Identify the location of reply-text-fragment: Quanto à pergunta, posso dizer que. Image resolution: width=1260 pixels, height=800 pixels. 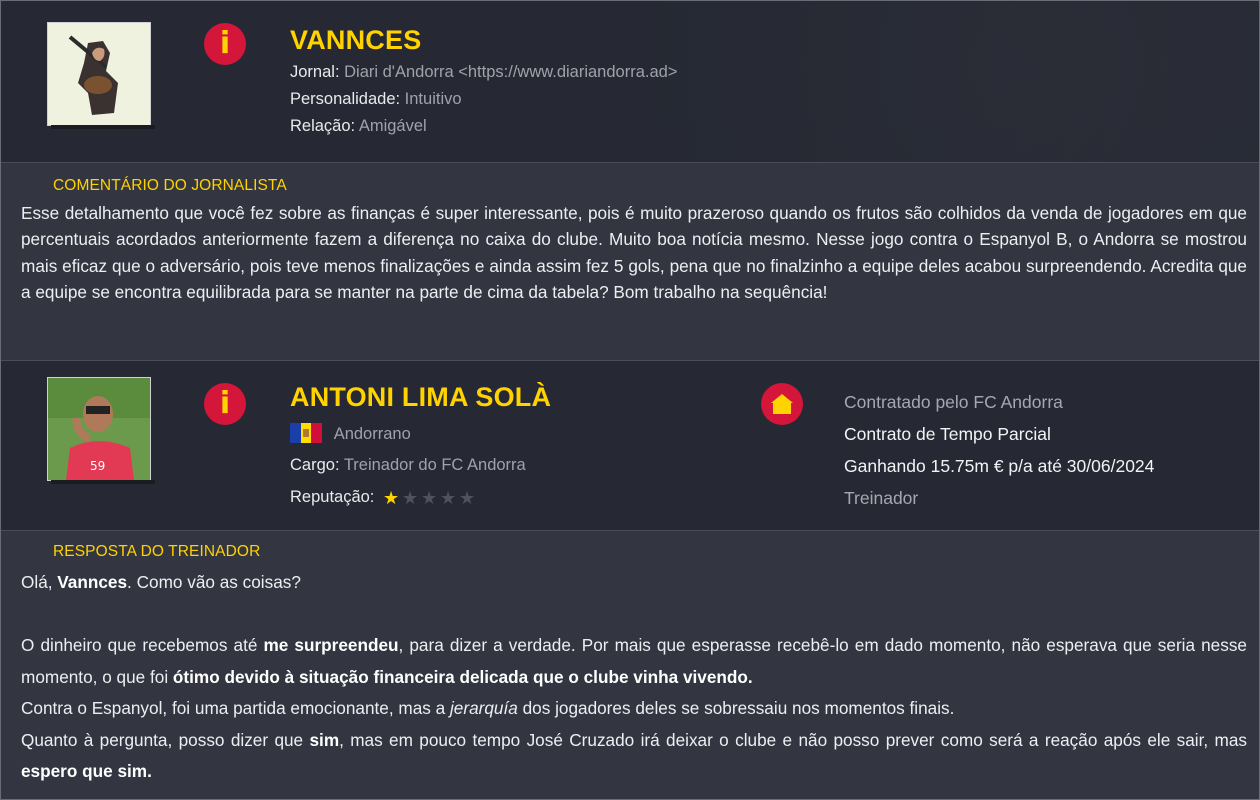
(165, 739).